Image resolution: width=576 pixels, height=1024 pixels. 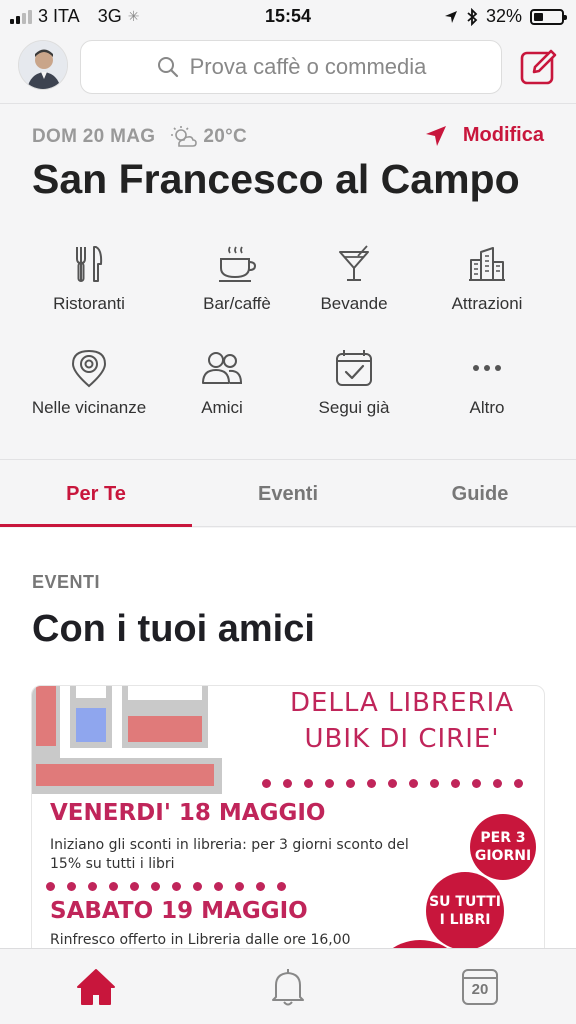 I want to click on home-icon, so click(x=96, y=987).